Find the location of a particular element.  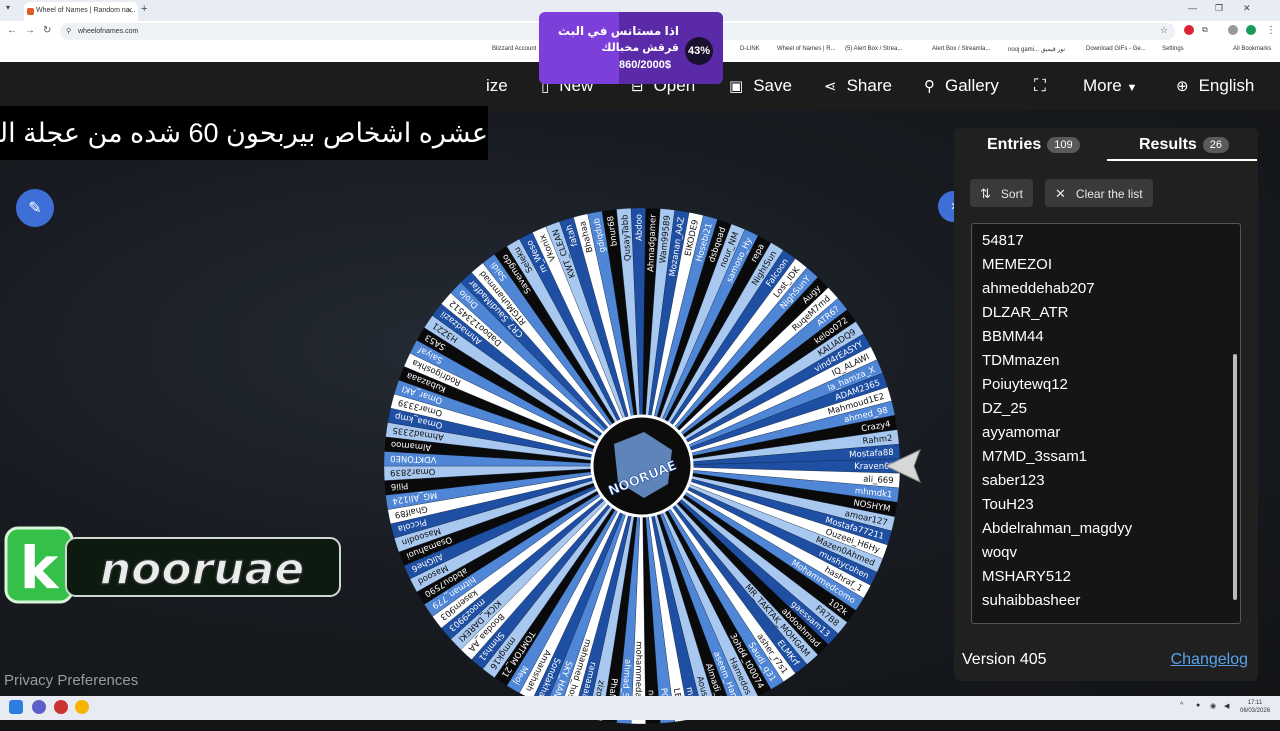

result-item: ayyamomar is located at coordinates (1021, 432).